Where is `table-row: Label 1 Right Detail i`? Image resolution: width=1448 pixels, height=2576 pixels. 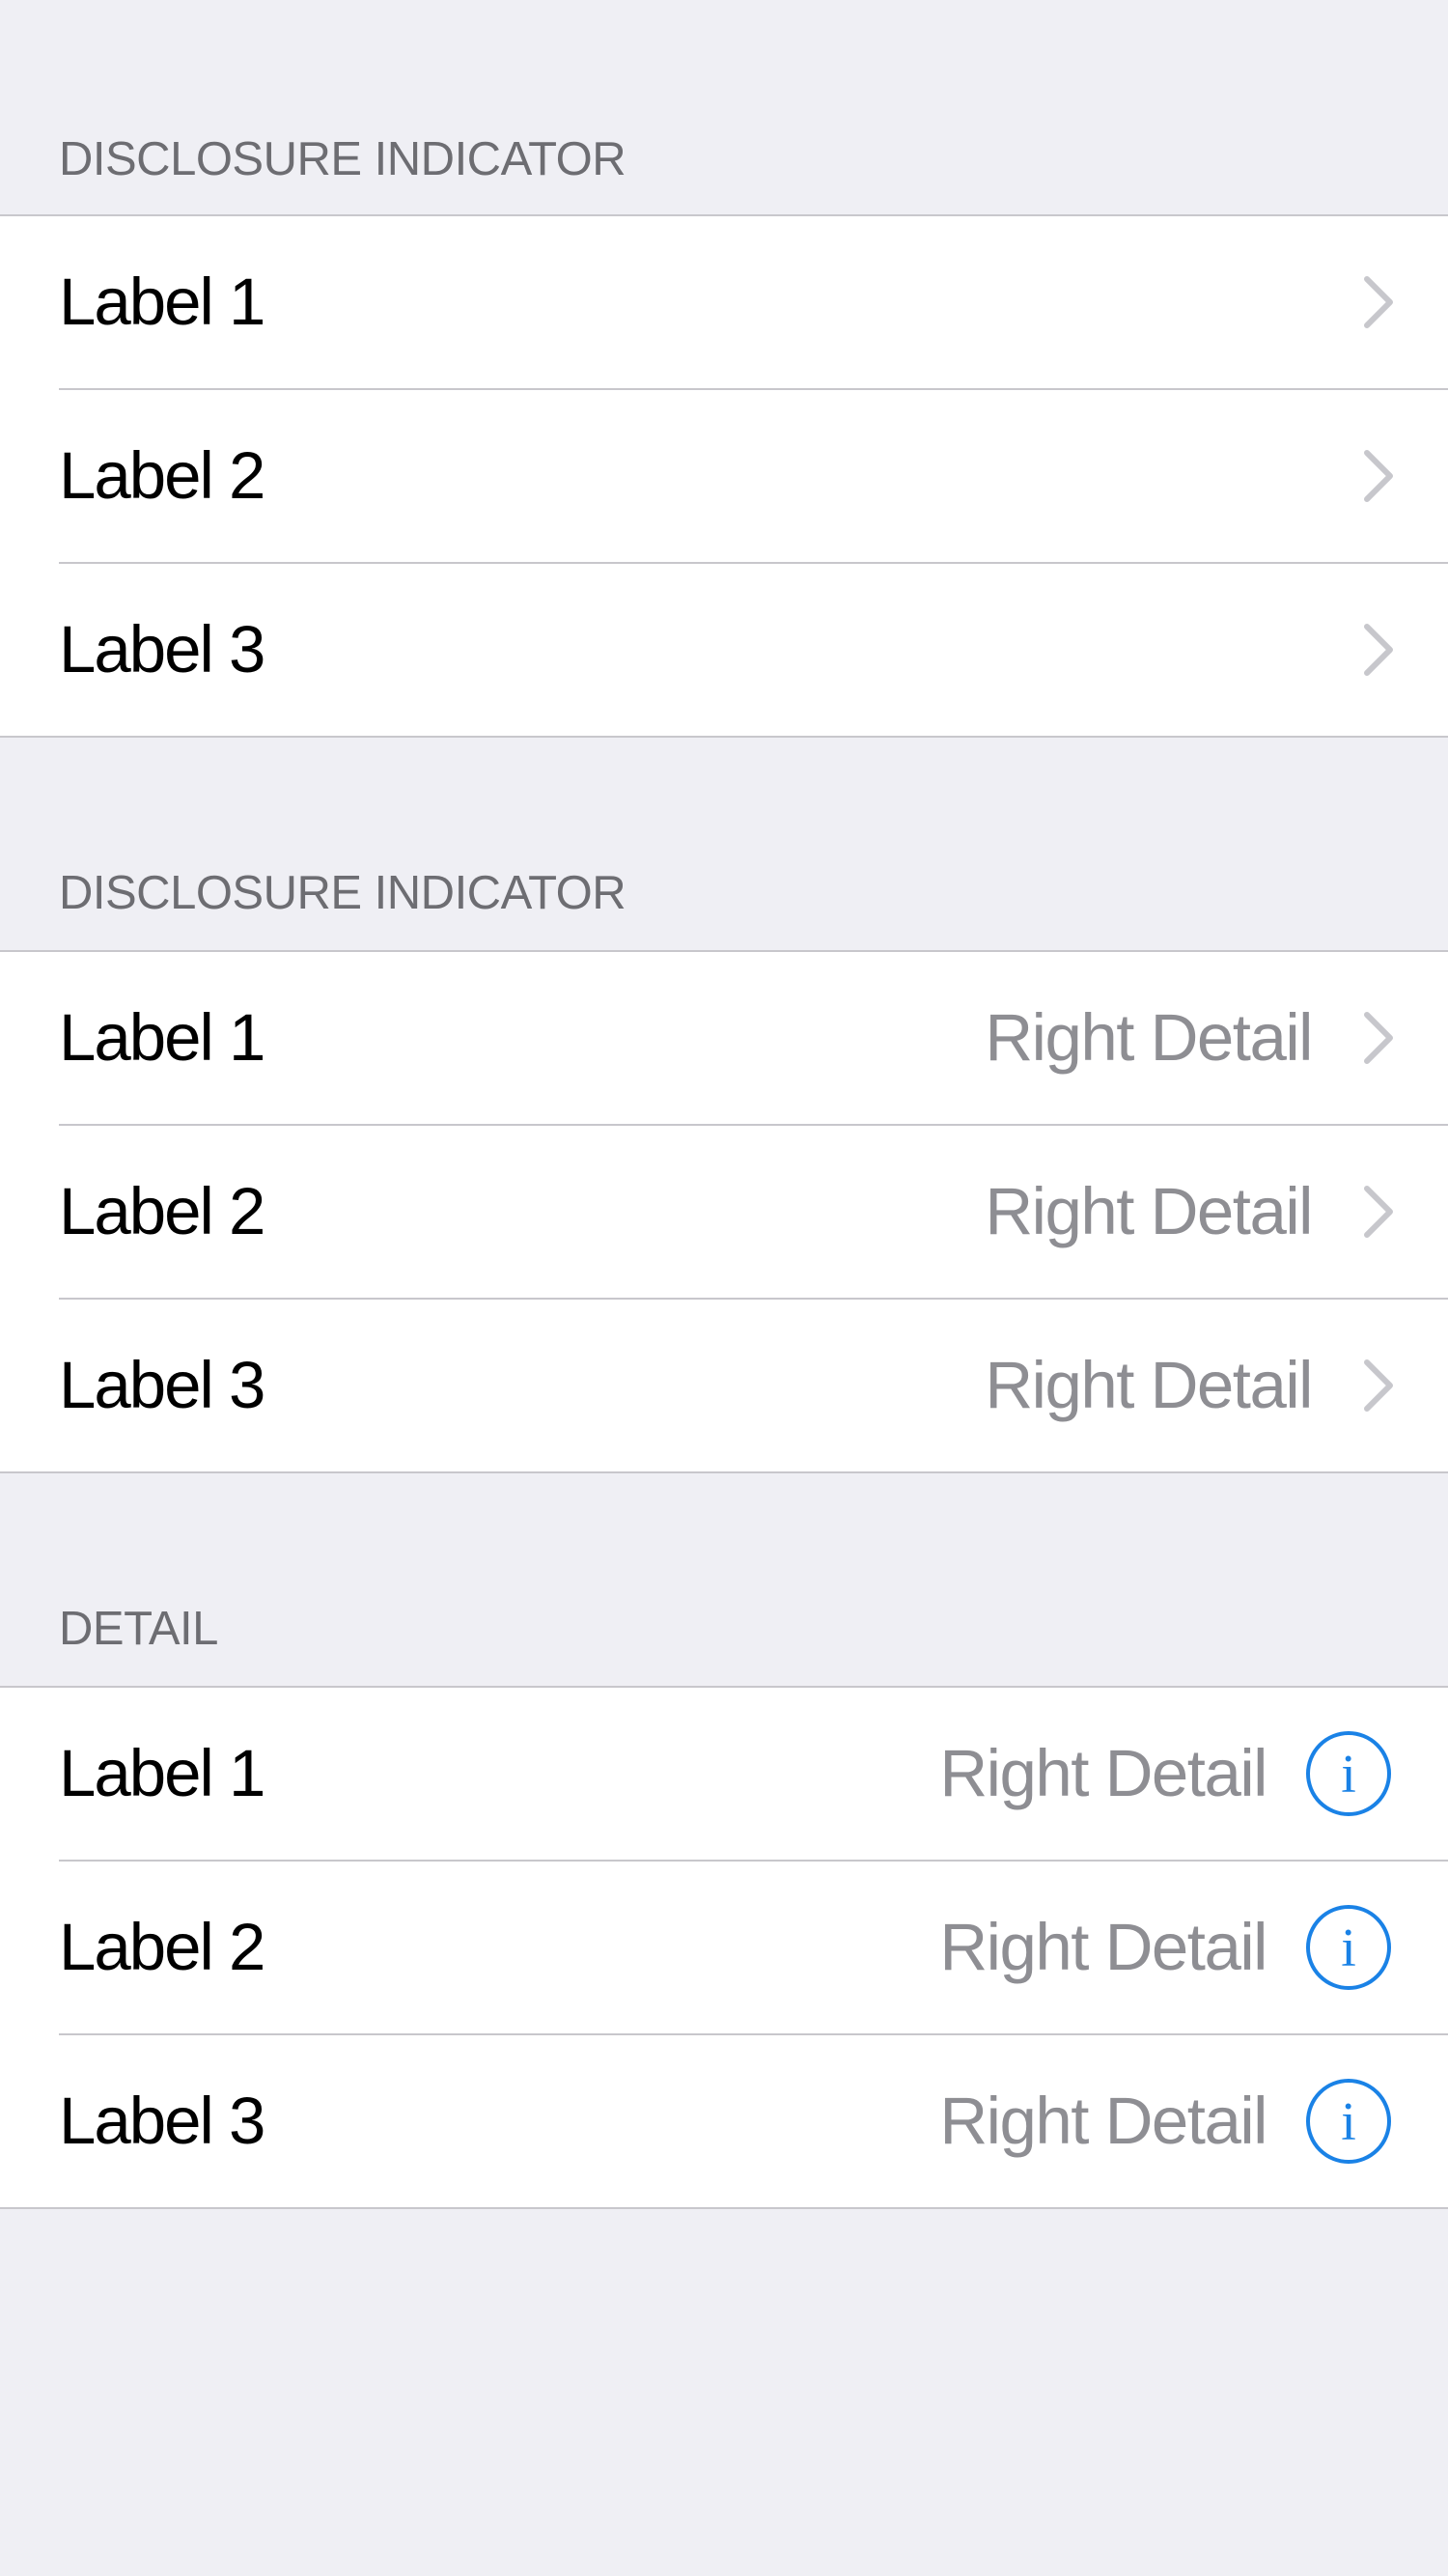
table-row: Label 1 Right Detail i is located at coordinates (724, 1775).